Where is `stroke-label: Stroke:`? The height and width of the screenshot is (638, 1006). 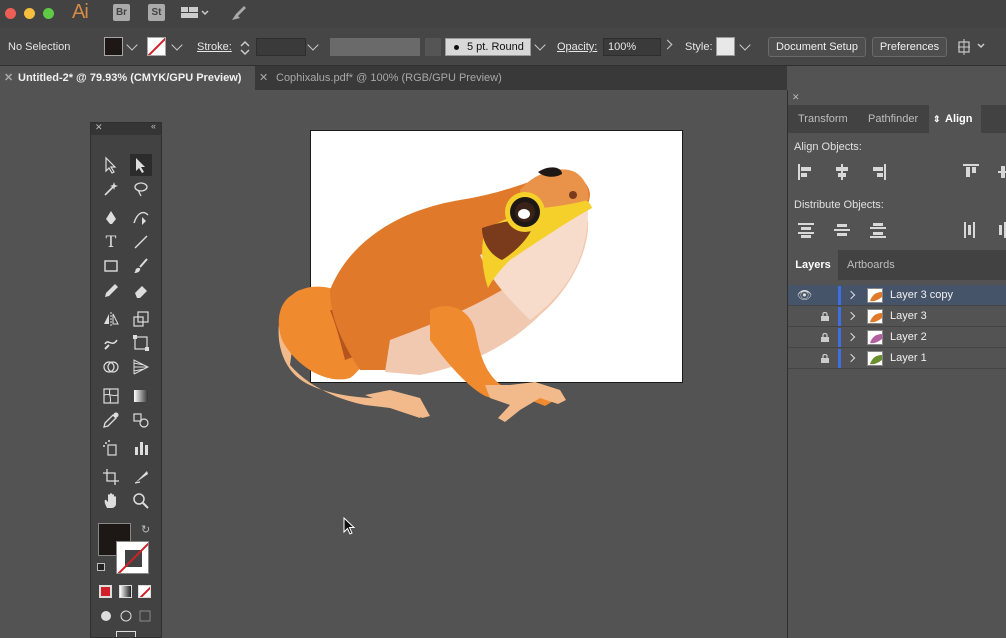
stroke-label: Stroke: is located at coordinates (214, 47).